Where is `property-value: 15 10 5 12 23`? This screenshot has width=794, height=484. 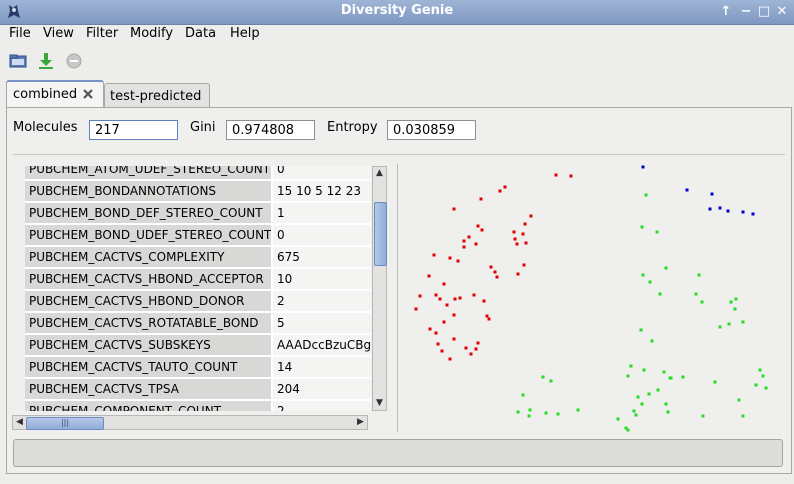
property-value: 15 10 5 12 23 is located at coordinates (322, 191).